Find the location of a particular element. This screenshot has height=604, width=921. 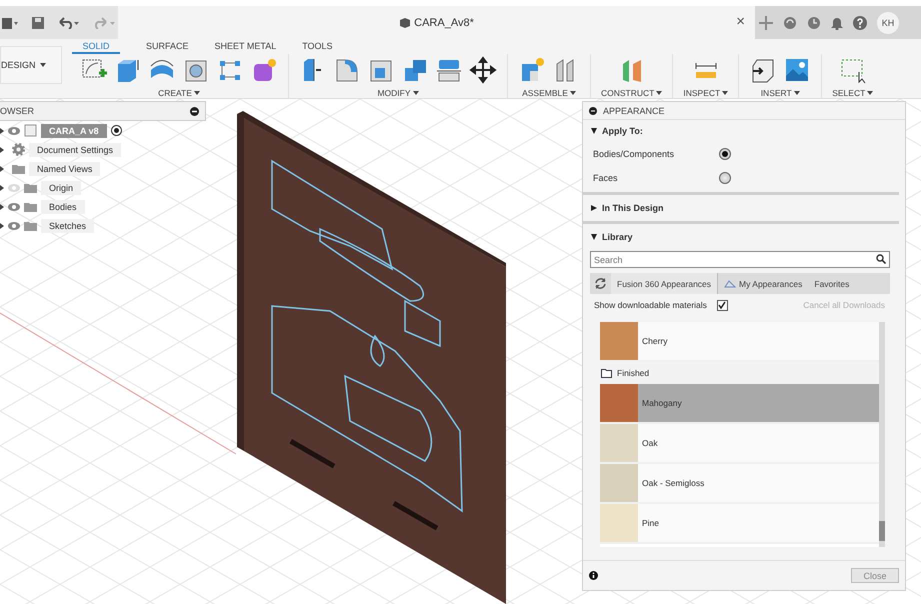

component-icon is located at coordinates (30, 130).